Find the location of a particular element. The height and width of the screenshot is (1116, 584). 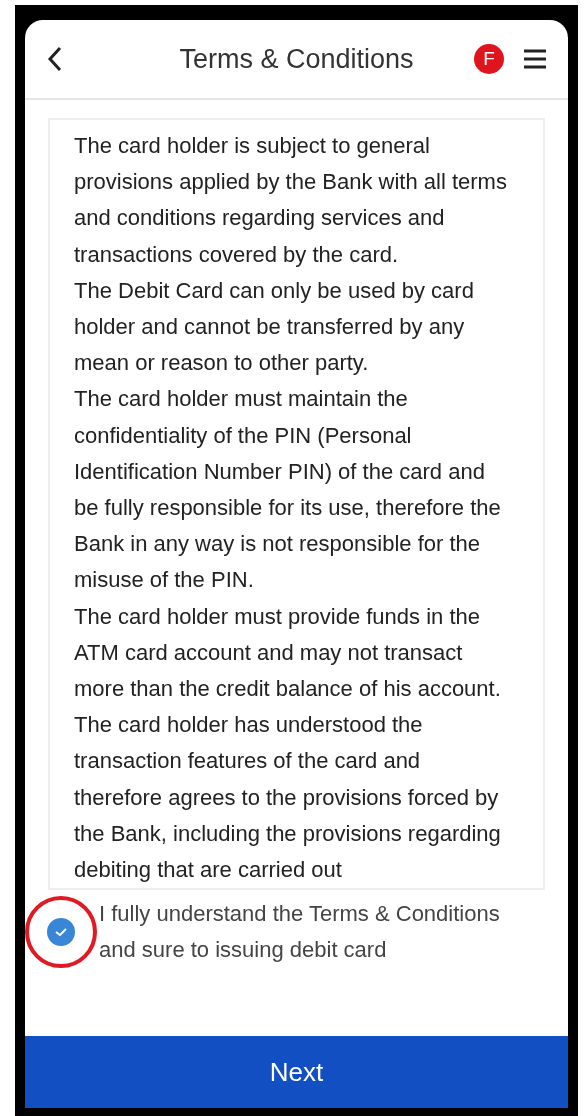

menu-icon is located at coordinates (535, 59).